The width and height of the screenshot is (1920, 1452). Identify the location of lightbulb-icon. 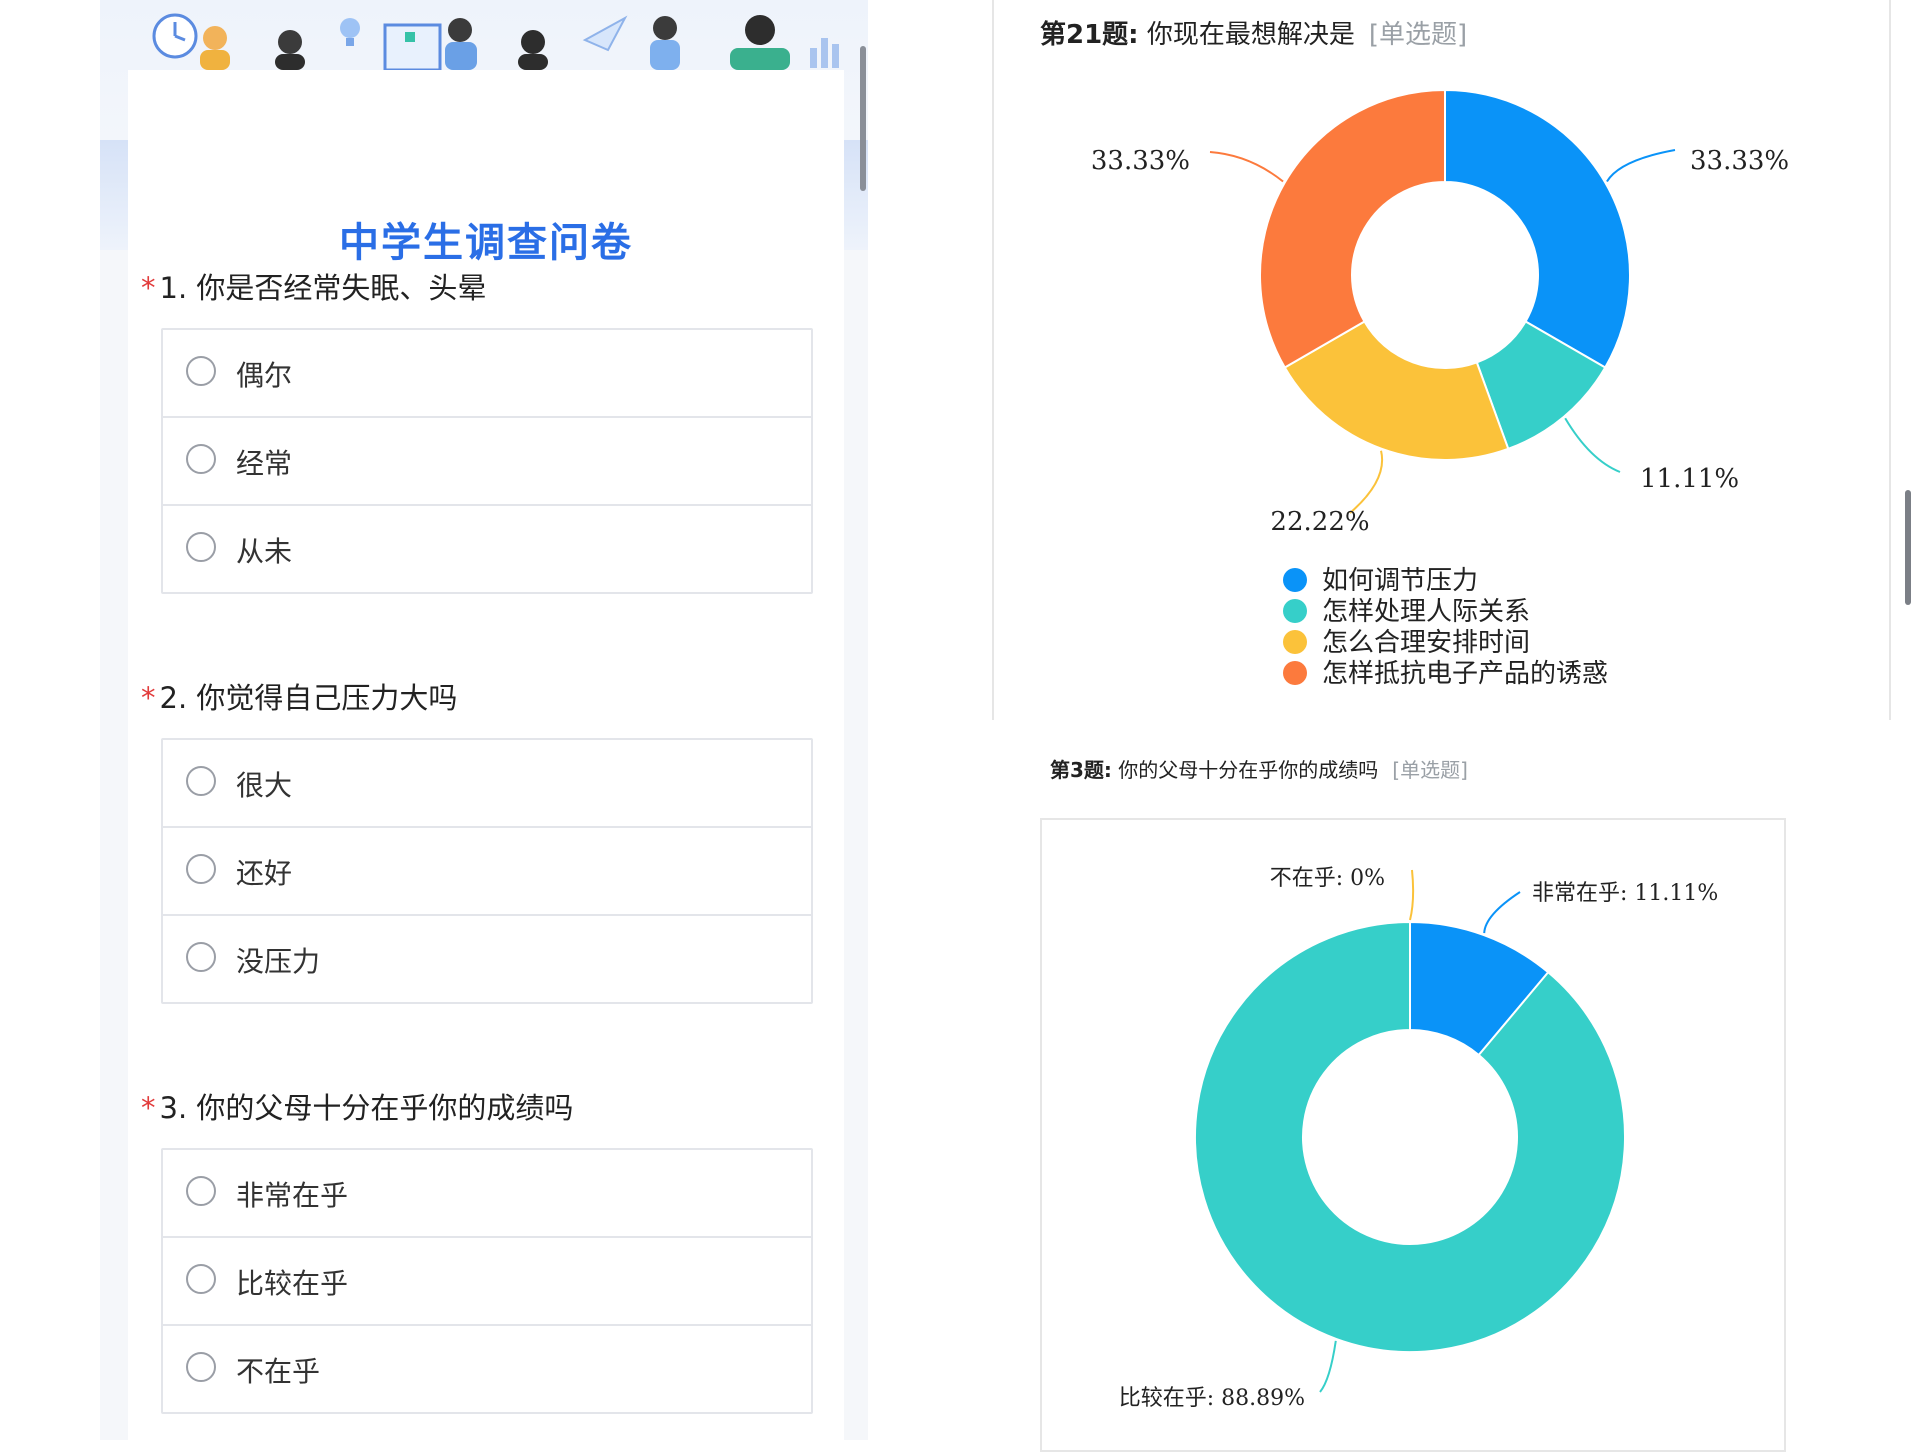
(350, 32).